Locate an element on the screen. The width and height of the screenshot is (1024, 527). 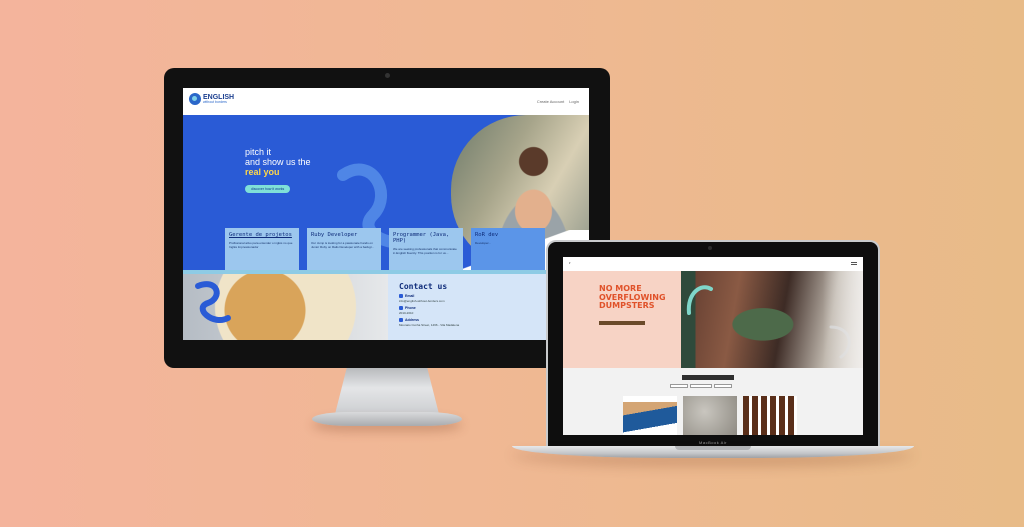
laptop-hero-title: NO MORE OVERFLOWING DUMPSTERS is located at coordinates (632, 297).